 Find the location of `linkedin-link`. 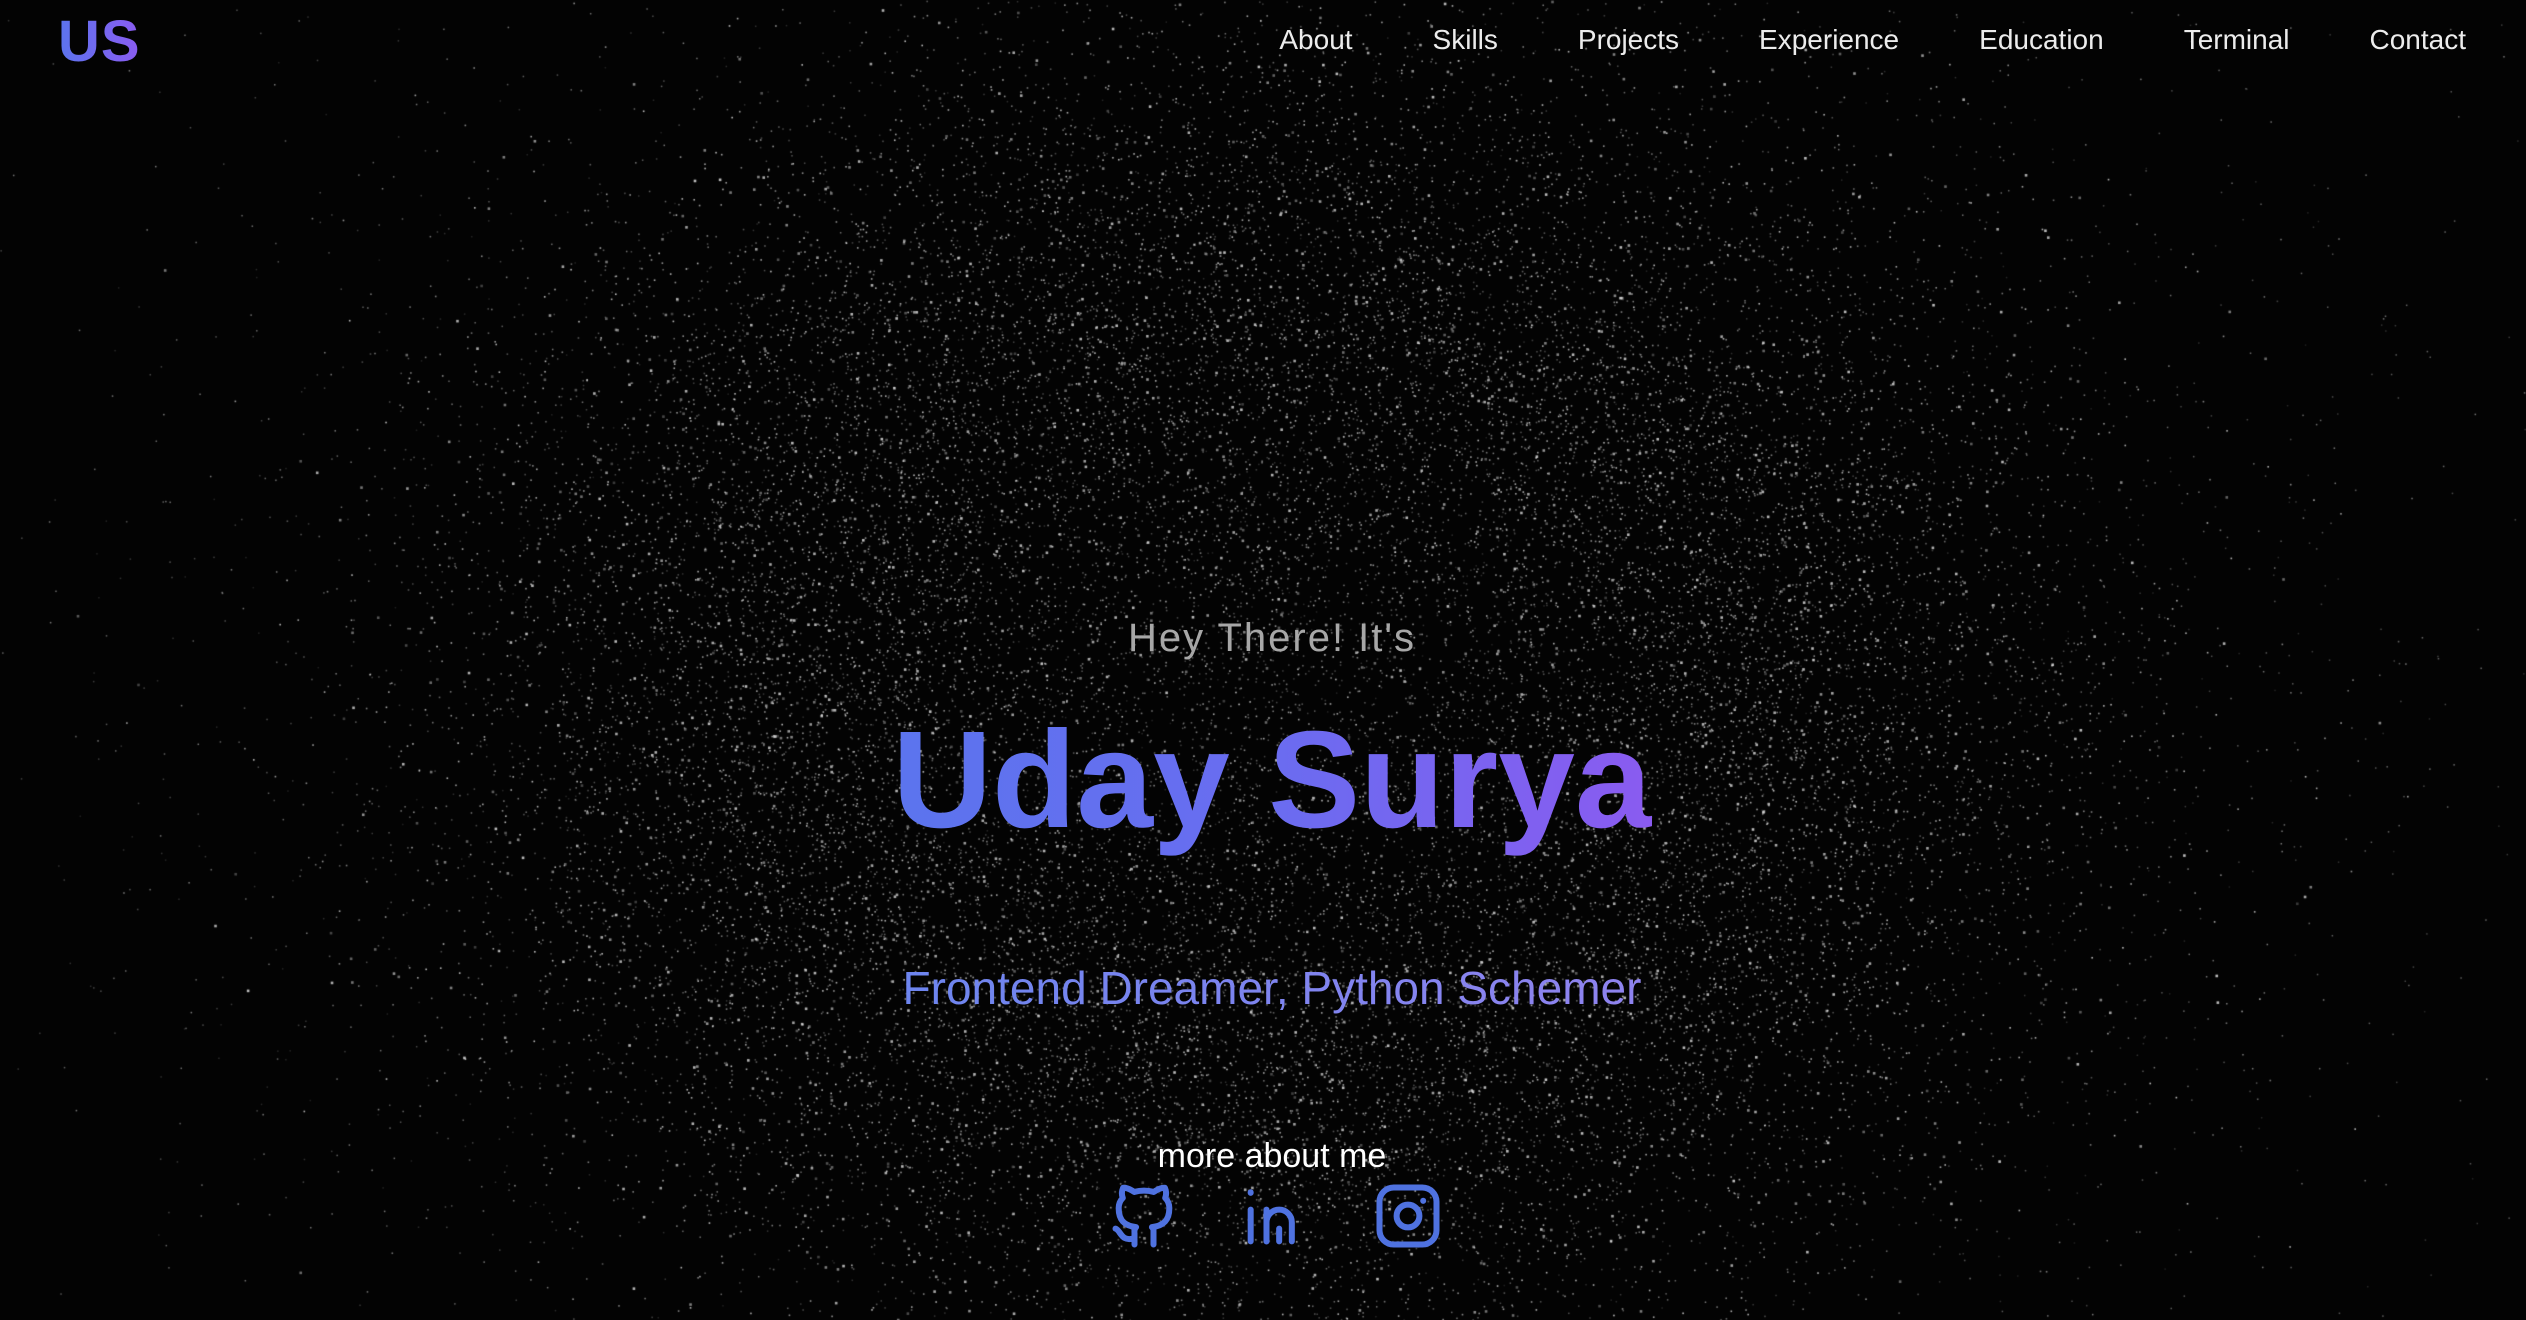

linkedin-link is located at coordinates (1276, 1216).